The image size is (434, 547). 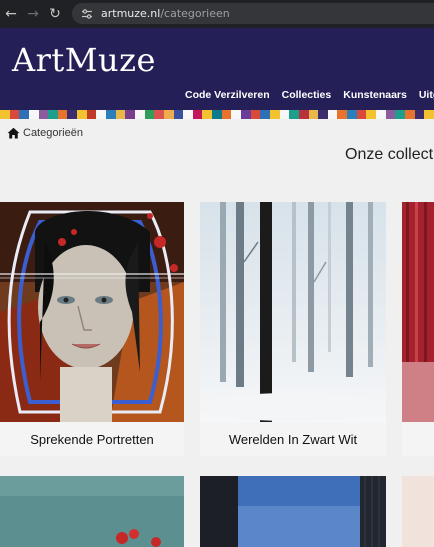 I want to click on breadcrumb: Categorieën, so click(x=45, y=133).